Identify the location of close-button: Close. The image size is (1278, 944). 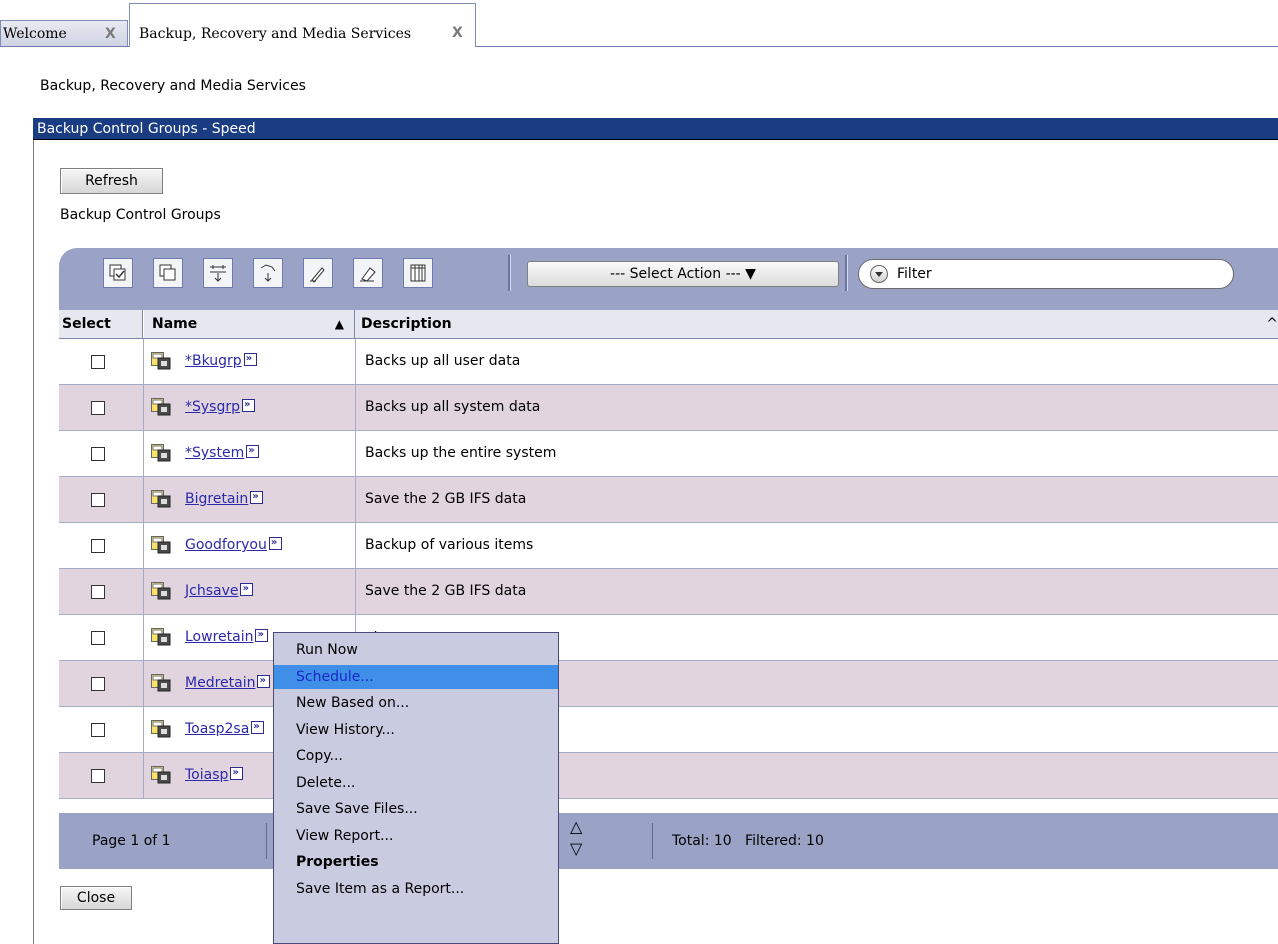
(96, 898).